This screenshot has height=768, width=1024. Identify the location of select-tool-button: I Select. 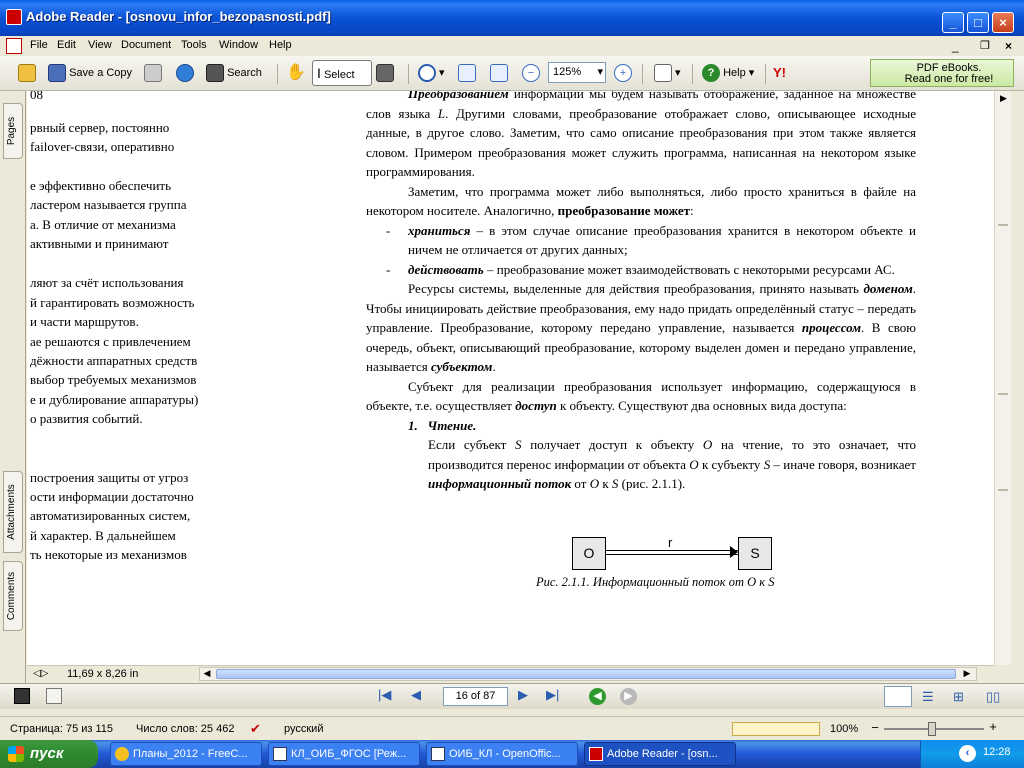
(342, 73).